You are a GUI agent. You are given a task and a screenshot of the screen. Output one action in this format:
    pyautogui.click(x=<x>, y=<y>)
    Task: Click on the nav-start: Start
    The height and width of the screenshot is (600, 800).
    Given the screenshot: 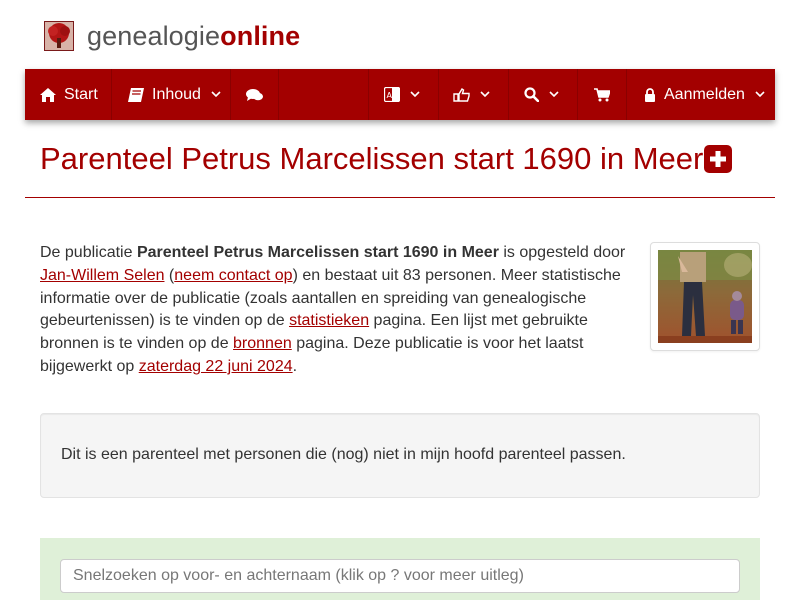 What is the action you would take?
    pyautogui.click(x=68, y=94)
    